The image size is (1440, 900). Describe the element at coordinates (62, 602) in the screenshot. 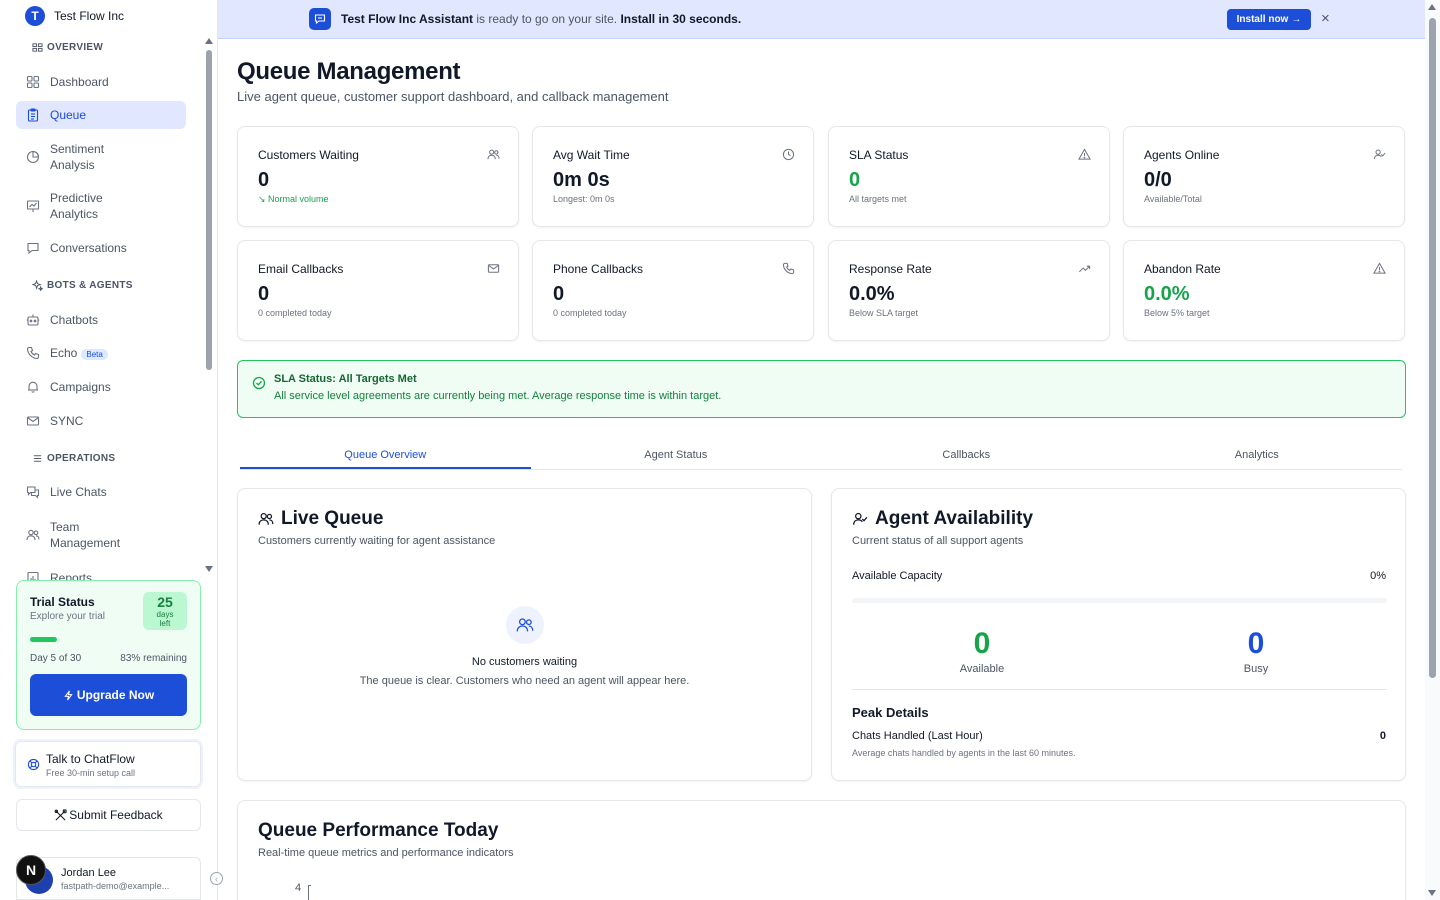

I see `trial-title: Trial Status` at that location.